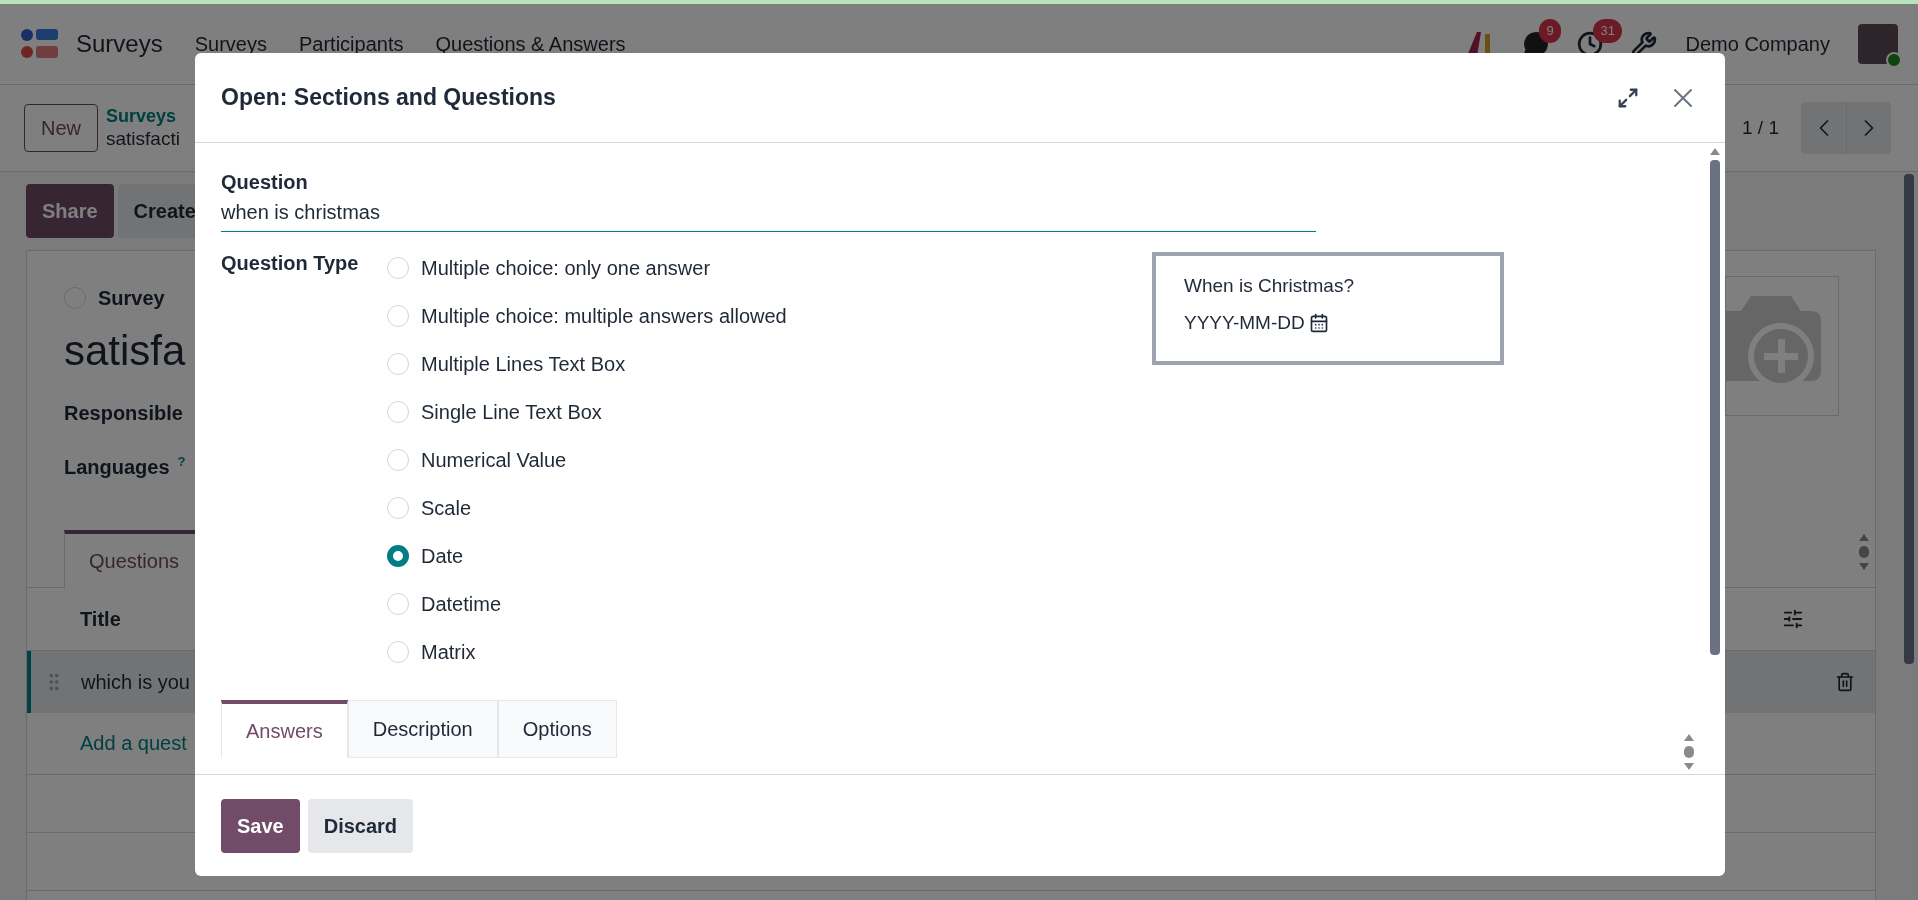 This screenshot has width=1918, height=900. What do you see at coordinates (1318, 322) in the screenshot?
I see `calendar-icon` at bounding box center [1318, 322].